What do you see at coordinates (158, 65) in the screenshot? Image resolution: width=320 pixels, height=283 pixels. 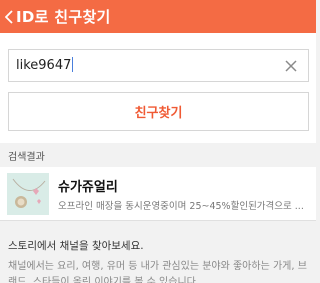 I see `id-search-input: like9647` at bounding box center [158, 65].